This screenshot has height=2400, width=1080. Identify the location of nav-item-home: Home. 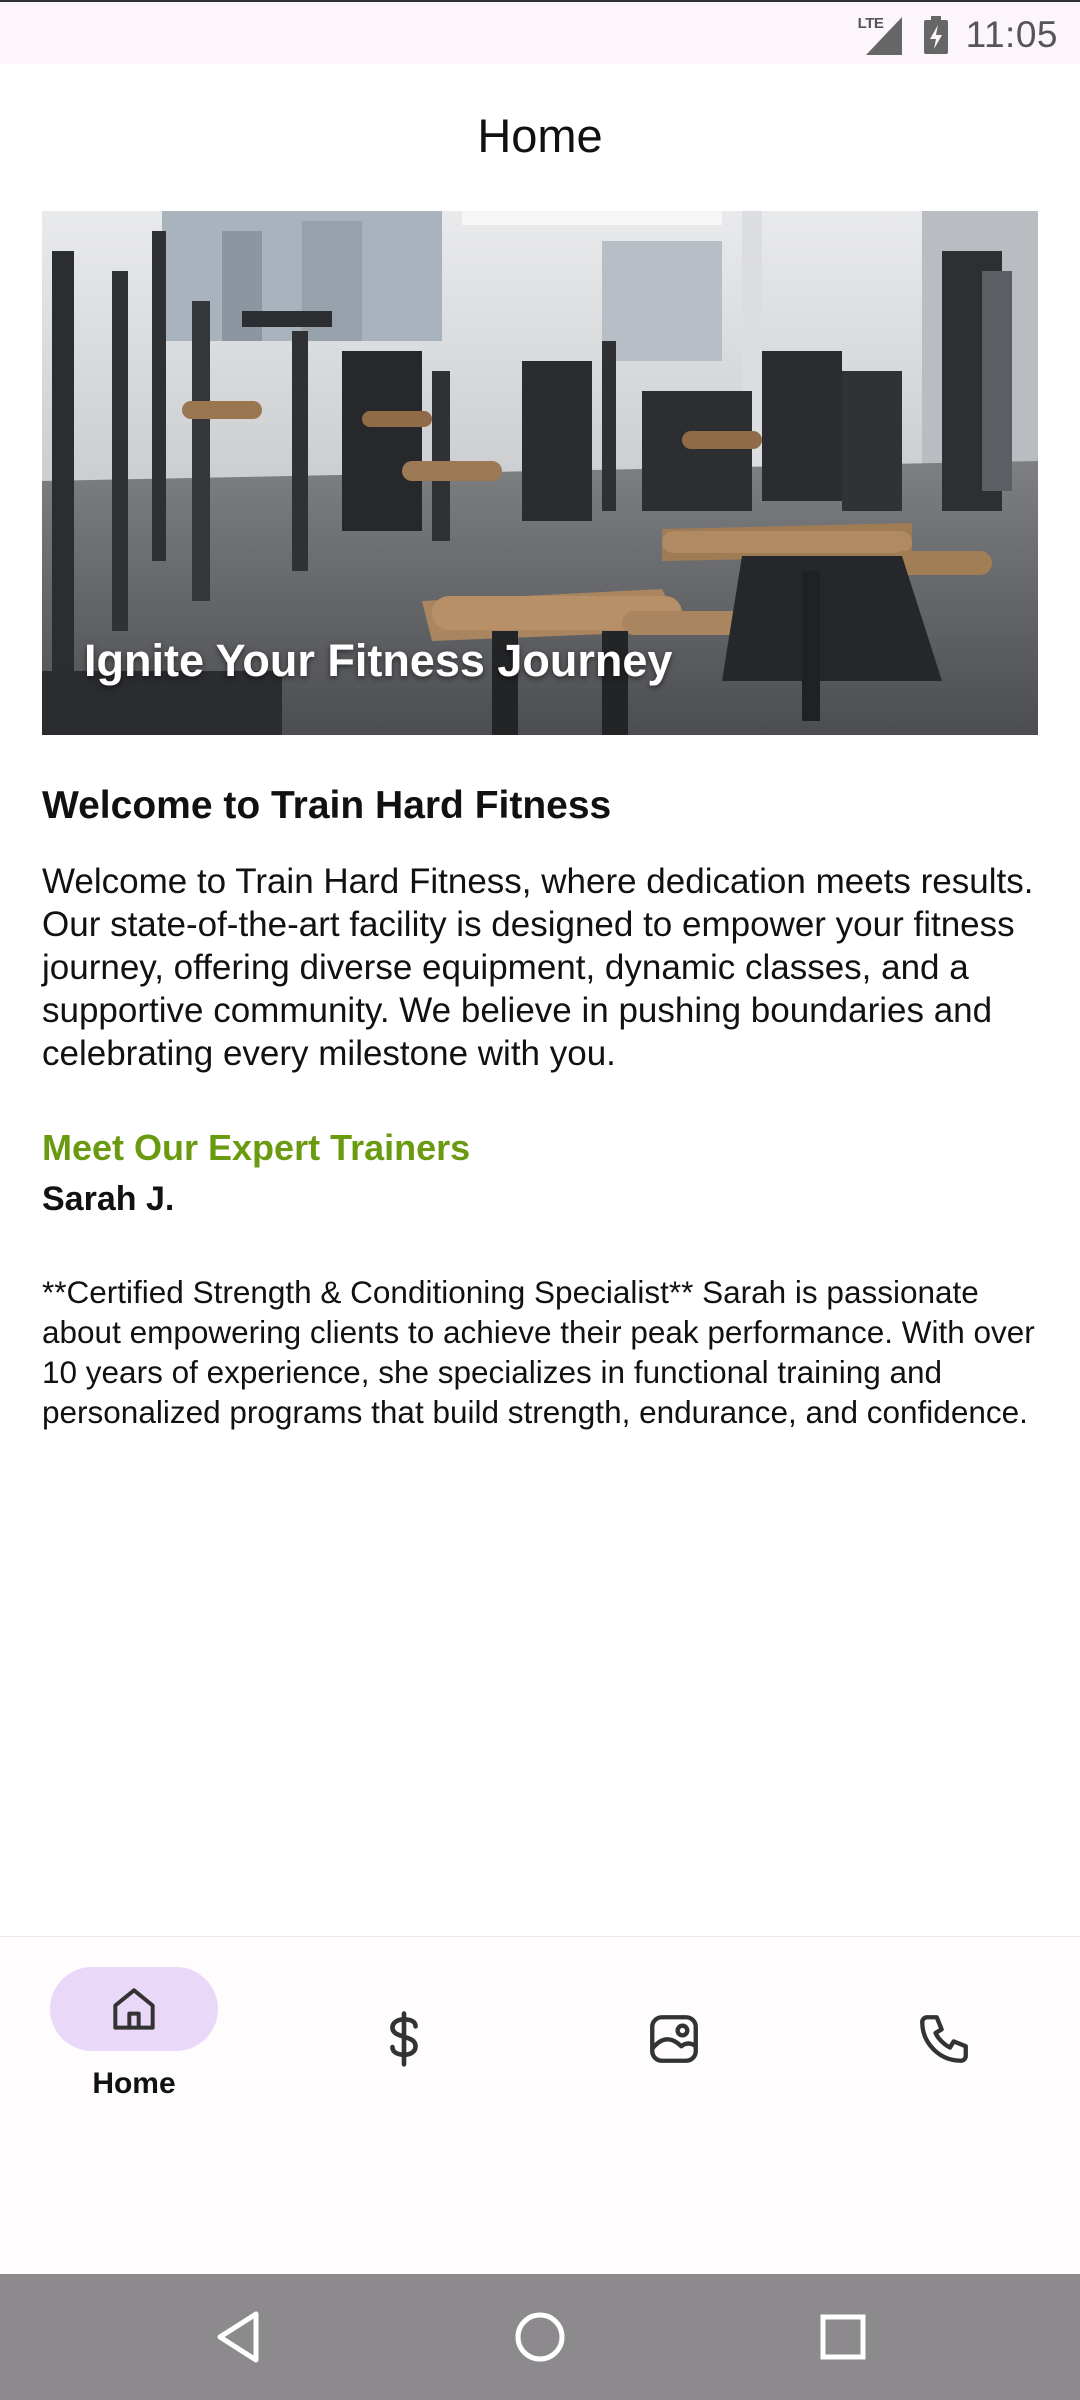
(134, 2042).